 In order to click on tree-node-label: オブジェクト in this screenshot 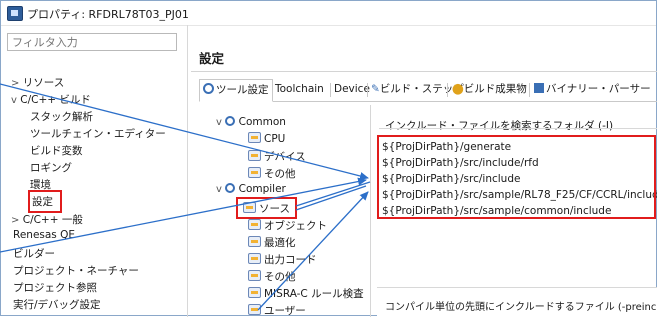, I will do `click(295, 226)`.